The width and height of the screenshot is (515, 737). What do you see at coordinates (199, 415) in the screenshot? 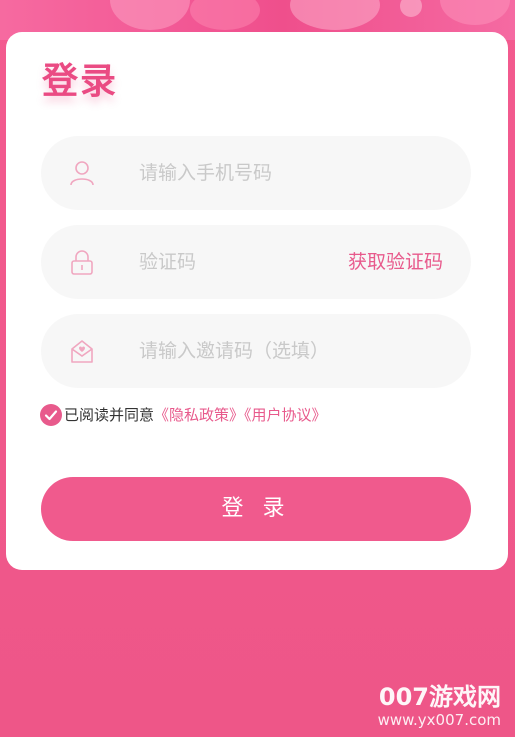
I see `privacy-policy-link: 《隐私政策》` at bounding box center [199, 415].